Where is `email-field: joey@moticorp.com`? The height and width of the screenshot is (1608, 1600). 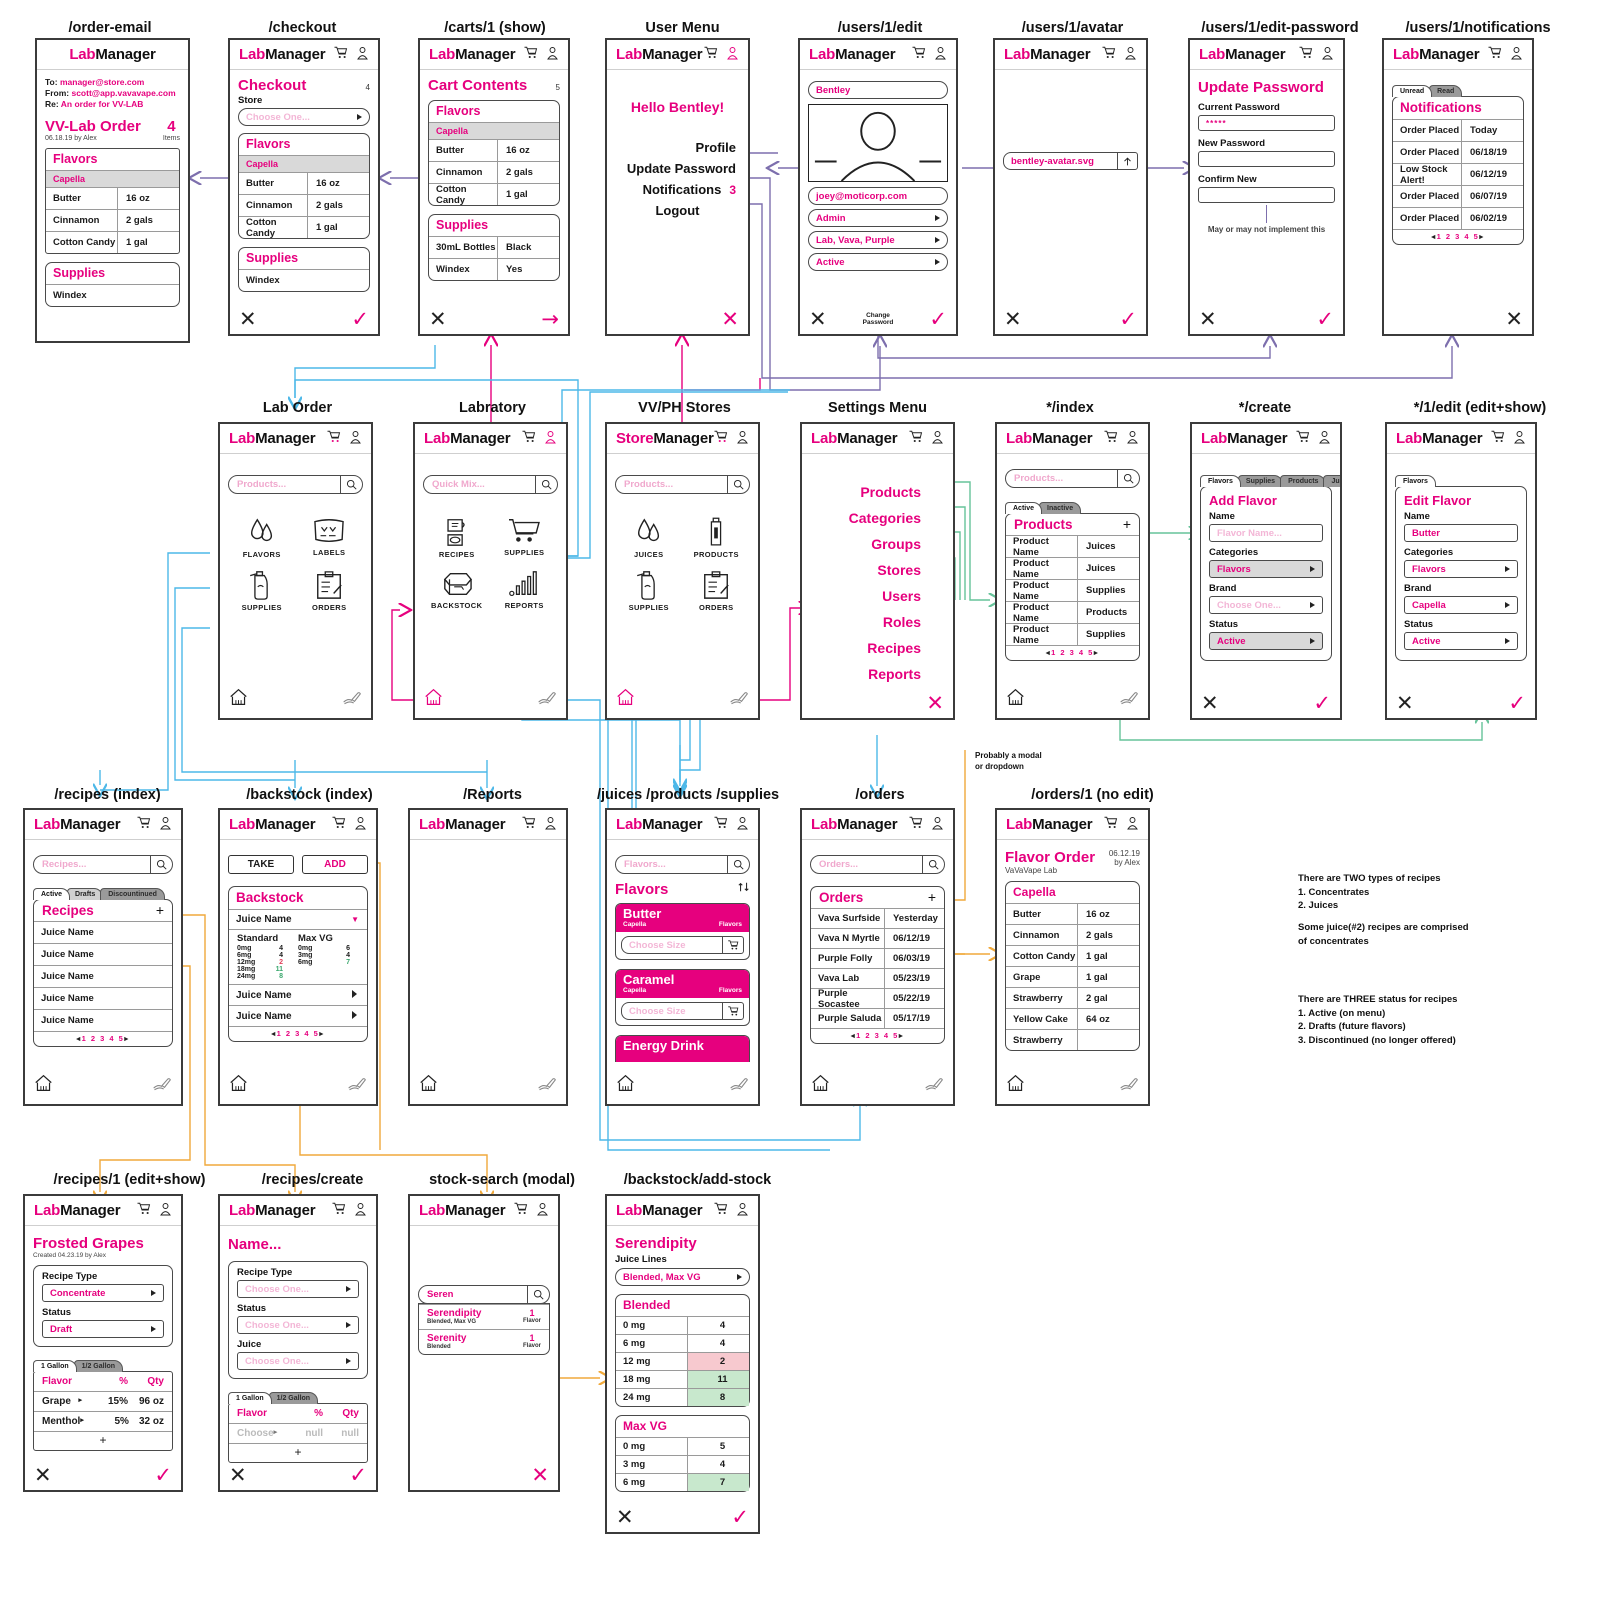
email-field: joey@moticorp.com is located at coordinates (878, 196).